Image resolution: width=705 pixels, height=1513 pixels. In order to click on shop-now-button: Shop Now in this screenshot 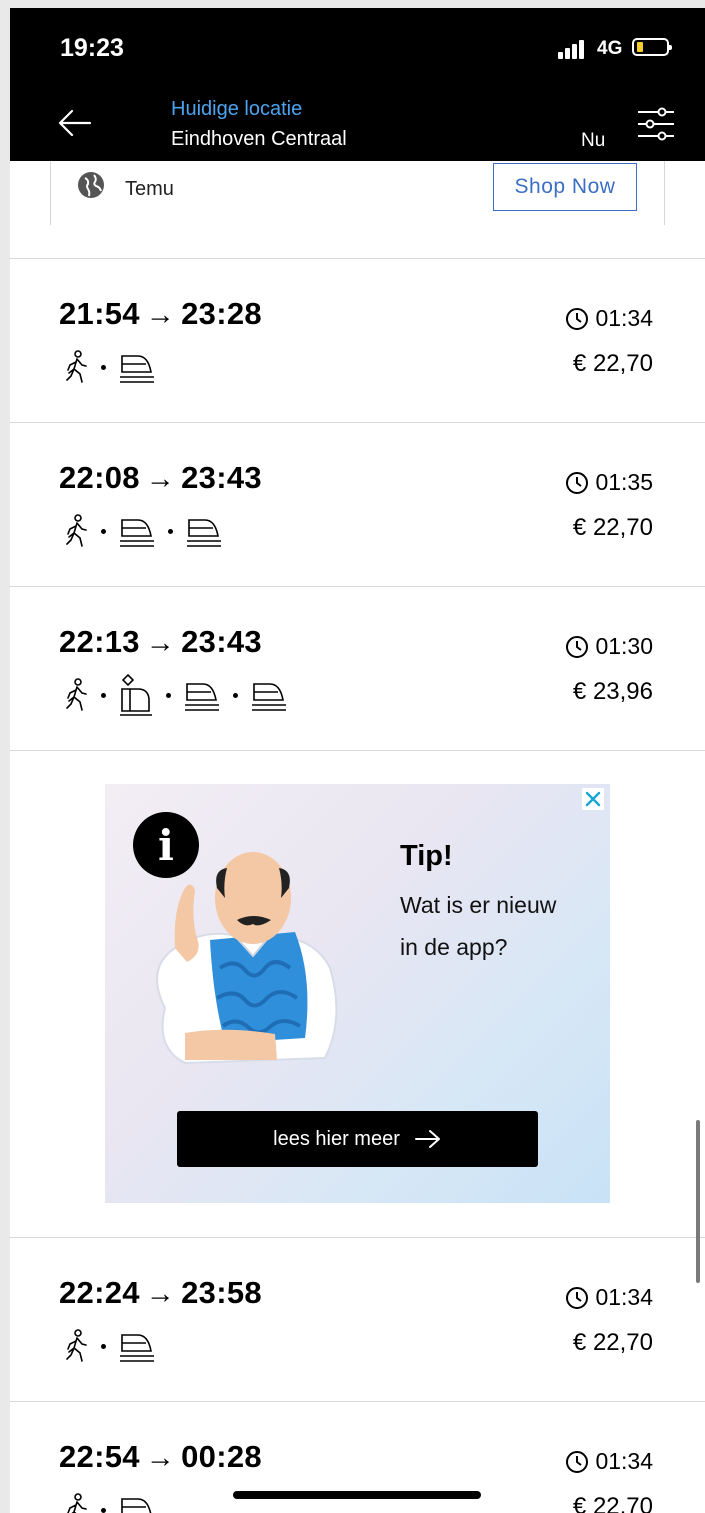, I will do `click(565, 187)`.